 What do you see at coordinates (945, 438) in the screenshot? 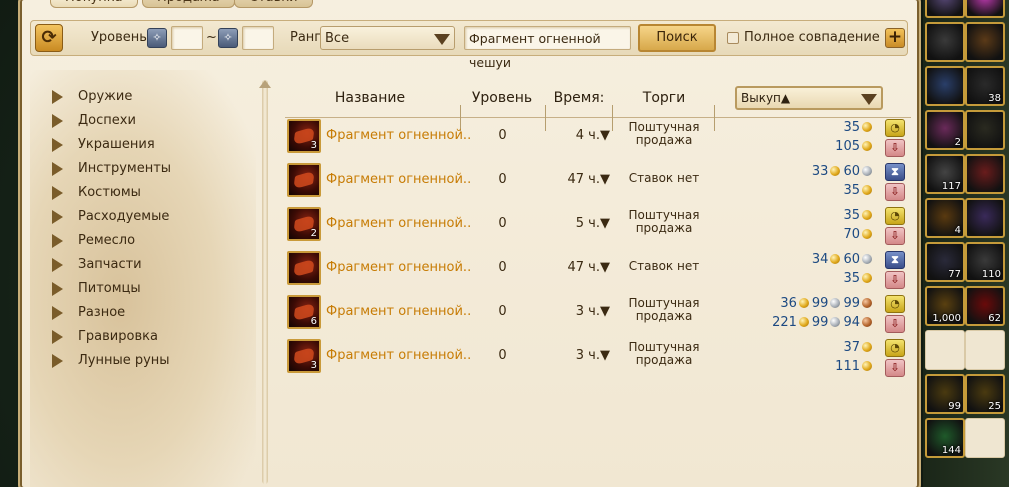
I see `inventory-slot: 144` at bounding box center [945, 438].